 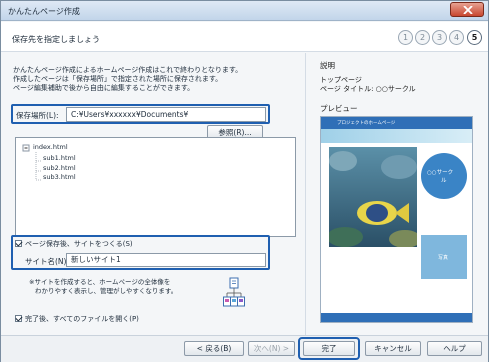 What do you see at coordinates (82, 319) in the screenshot?
I see `open-all-files-label: 完了後、すべてのファイルを開く(P)` at bounding box center [82, 319].